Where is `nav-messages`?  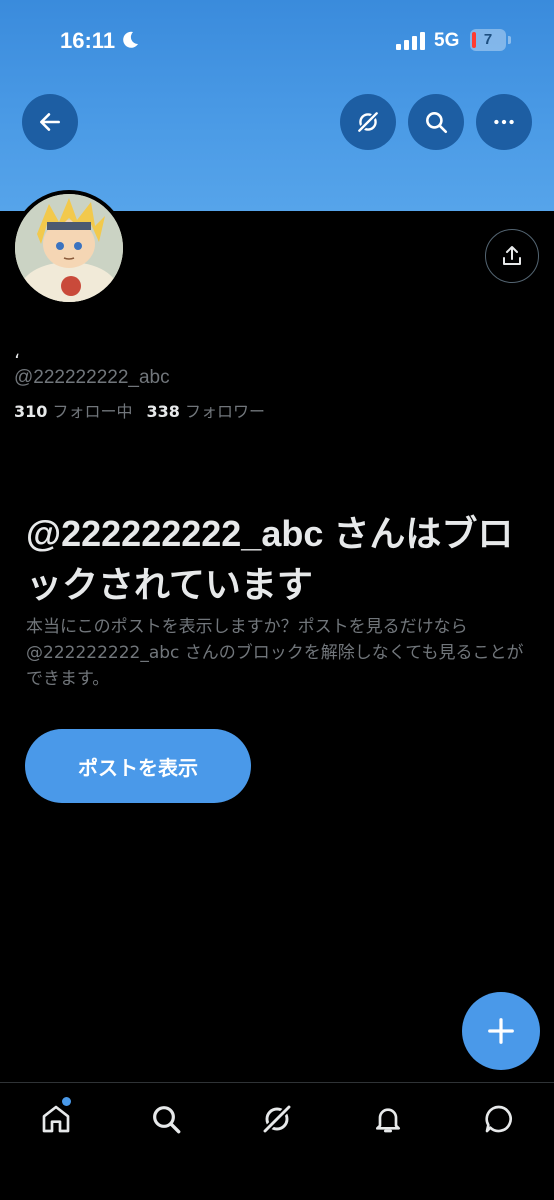
nav-messages is located at coordinates (499, 1119).